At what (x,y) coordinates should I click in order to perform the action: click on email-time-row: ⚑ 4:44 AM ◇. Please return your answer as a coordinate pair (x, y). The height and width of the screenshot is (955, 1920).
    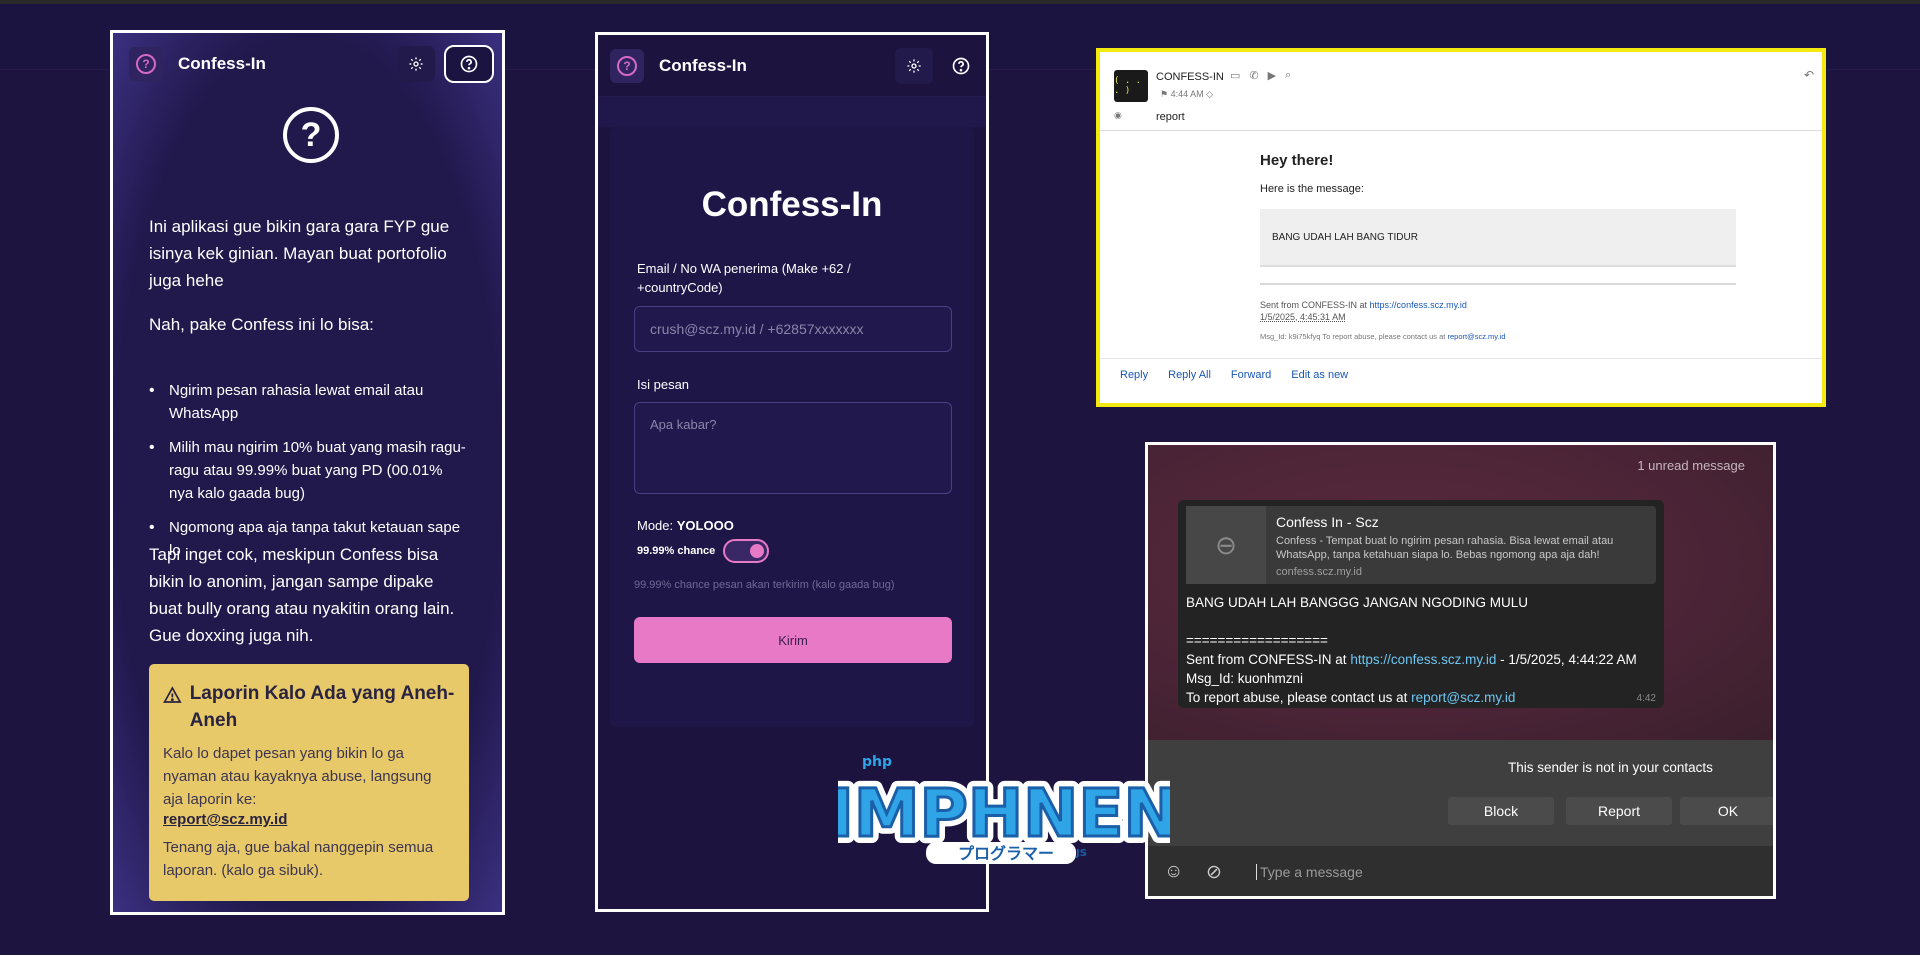
    Looking at the image, I should click on (1186, 94).